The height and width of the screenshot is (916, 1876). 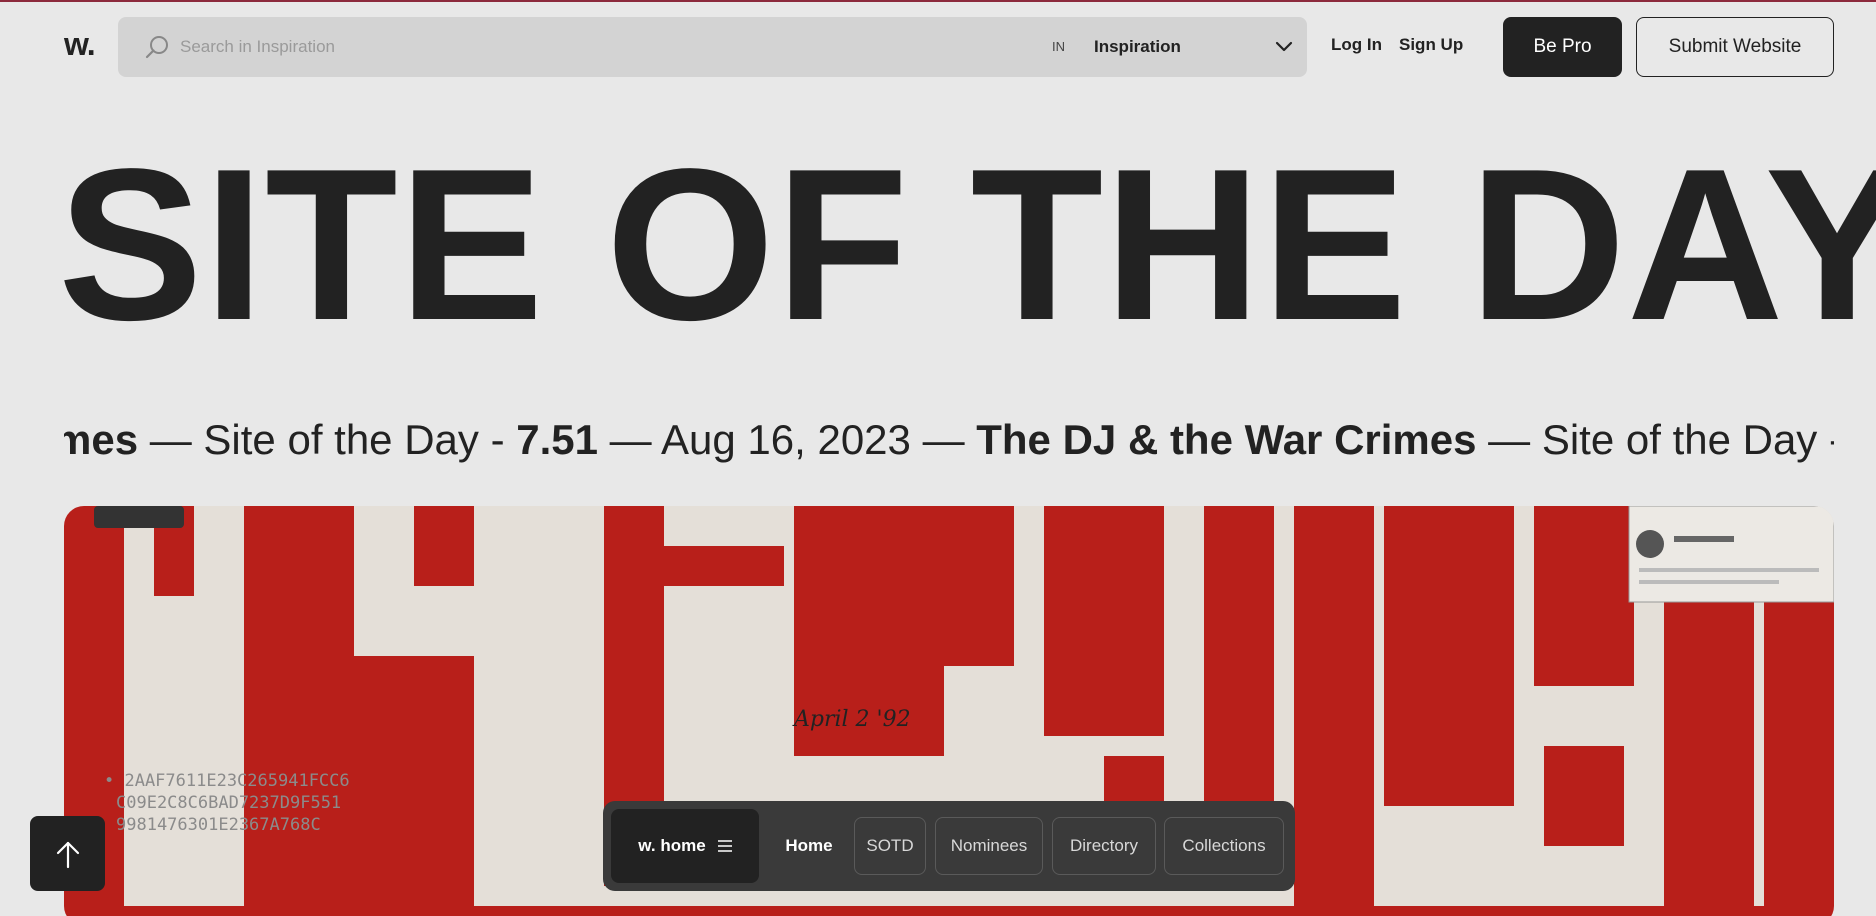 What do you see at coordinates (1562, 47) in the screenshot?
I see `be-pro-button: Be Pro` at bounding box center [1562, 47].